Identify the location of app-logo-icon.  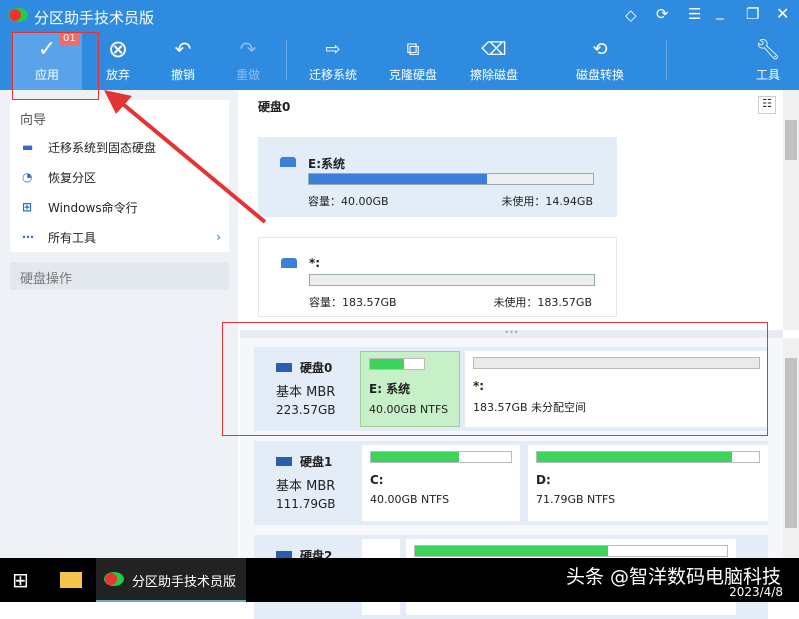
(114, 579).